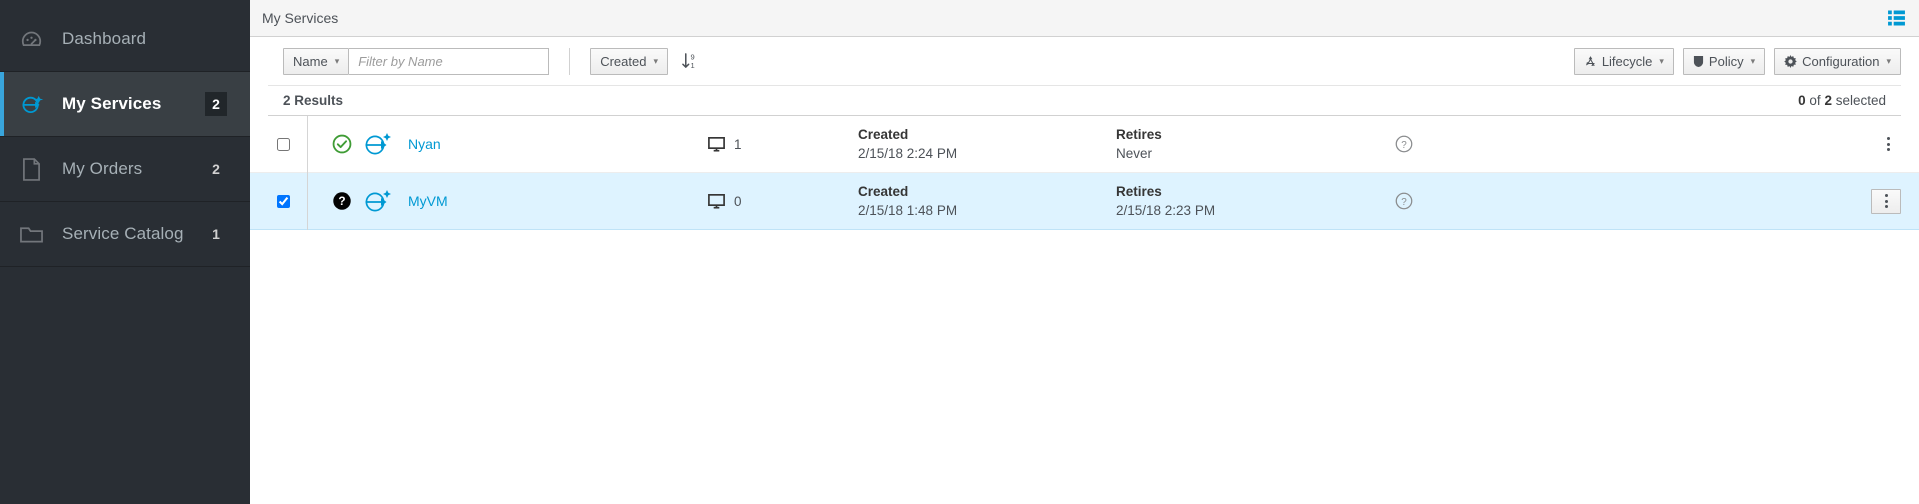  I want to click on toolbar-actions: Lifecycle ▾ Policy ▾ Configuration ▾, so click(1737, 61).